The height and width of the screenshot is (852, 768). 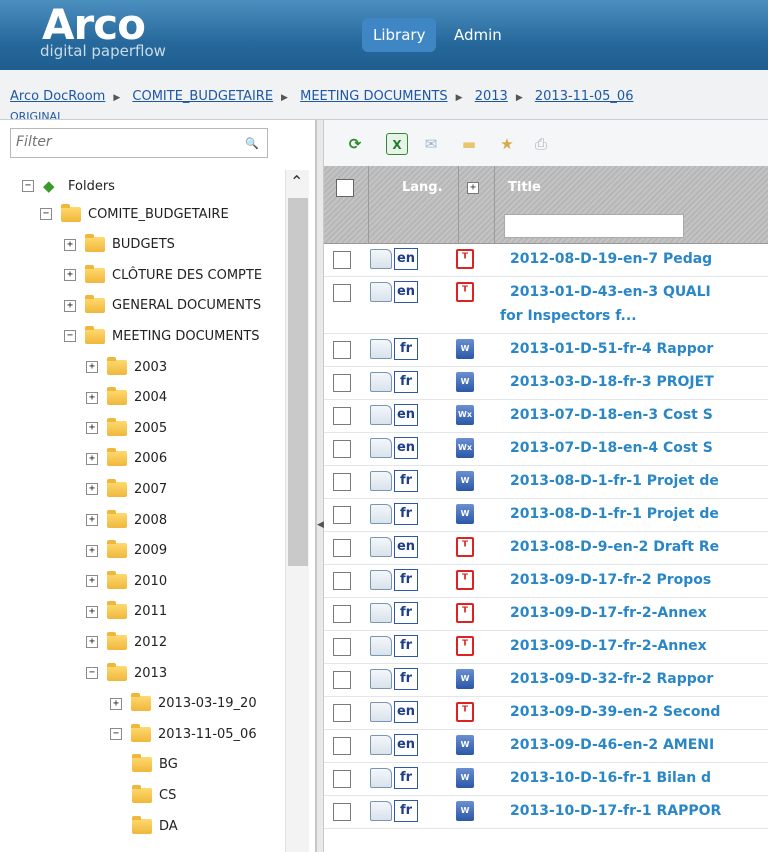 What do you see at coordinates (154, 795) in the screenshot?
I see `tree-node: CS` at bounding box center [154, 795].